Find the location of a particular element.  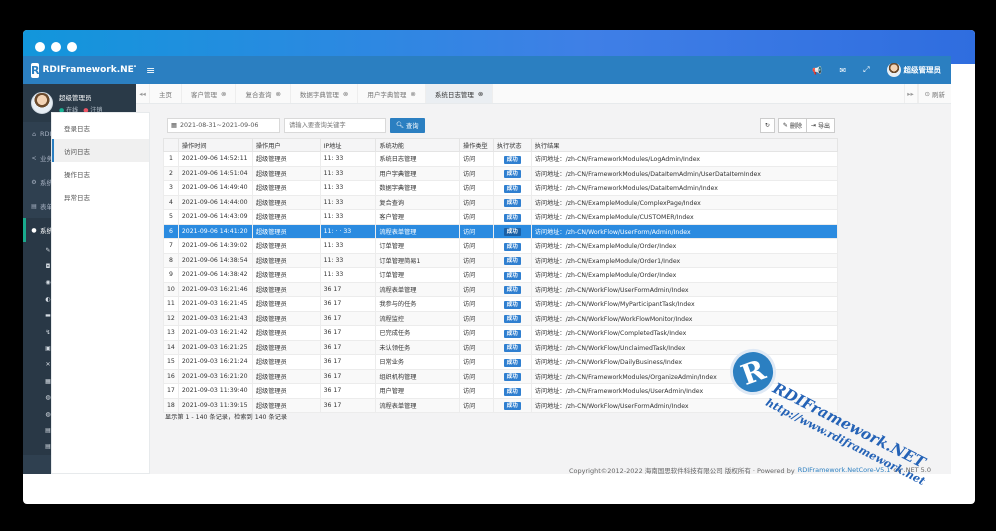

log-menu-item: 登录日志 is located at coordinates (100, 127).